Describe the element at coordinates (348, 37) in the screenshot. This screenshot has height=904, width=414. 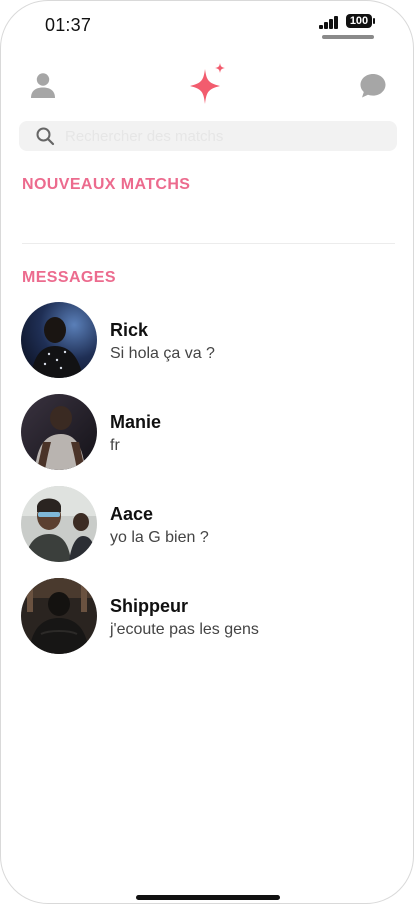
I see `status-indicator-bar` at that location.